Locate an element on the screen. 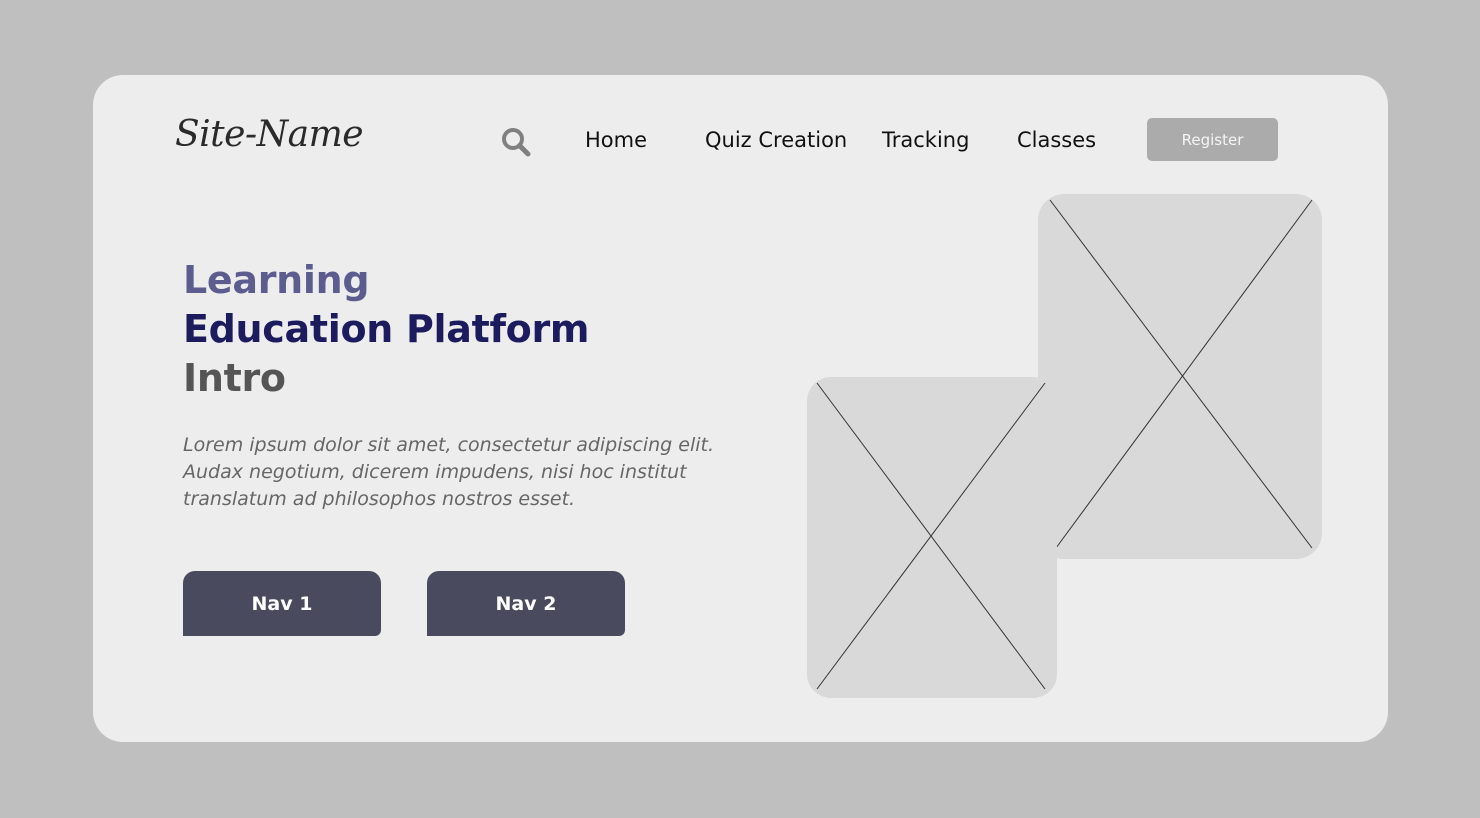 The height and width of the screenshot is (818, 1480). image-placeholder-small is located at coordinates (932, 537).